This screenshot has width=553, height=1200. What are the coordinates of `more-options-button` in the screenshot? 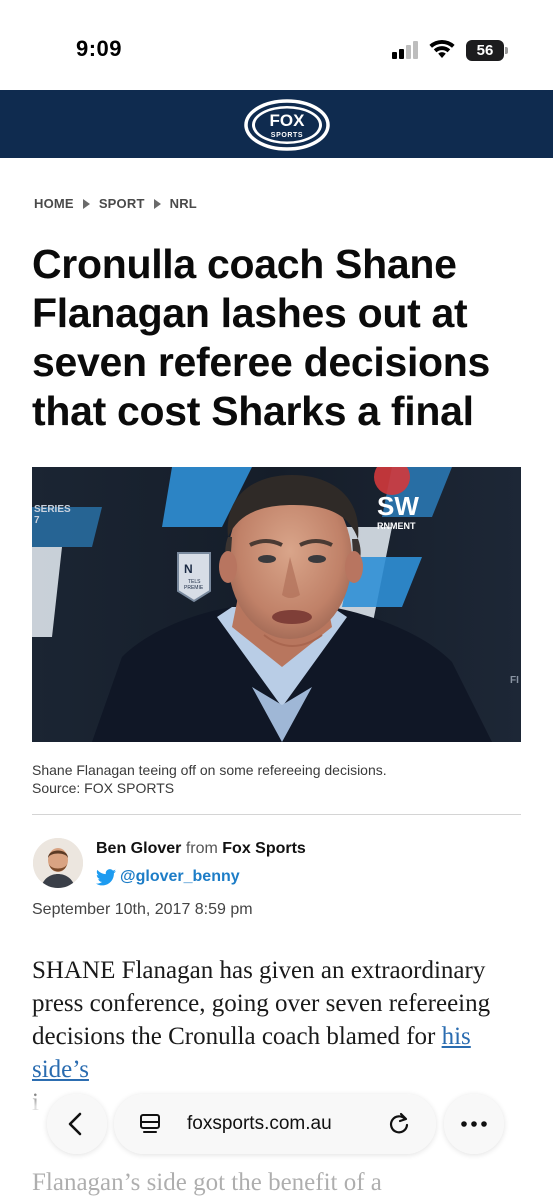 It's located at (474, 1124).